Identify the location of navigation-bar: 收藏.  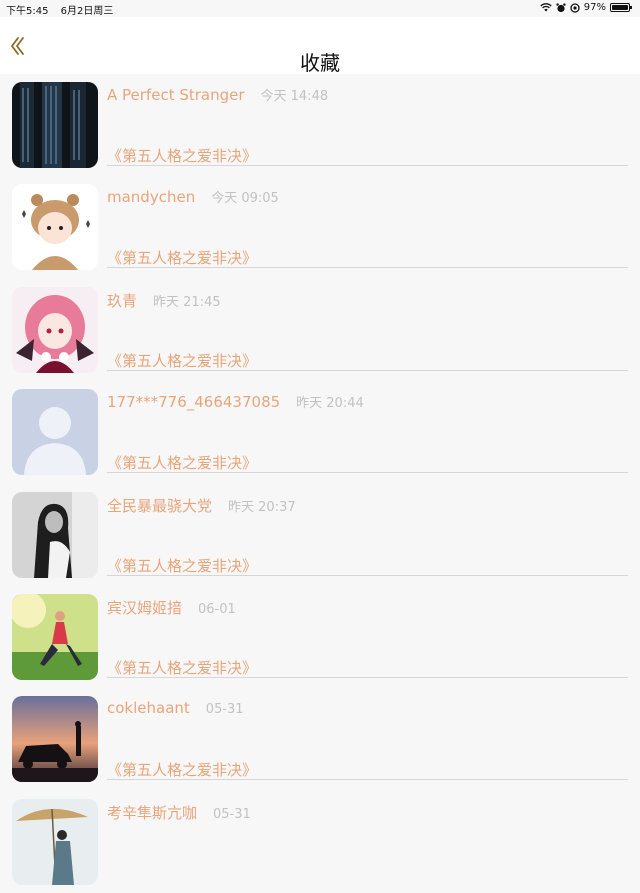
(320, 46).